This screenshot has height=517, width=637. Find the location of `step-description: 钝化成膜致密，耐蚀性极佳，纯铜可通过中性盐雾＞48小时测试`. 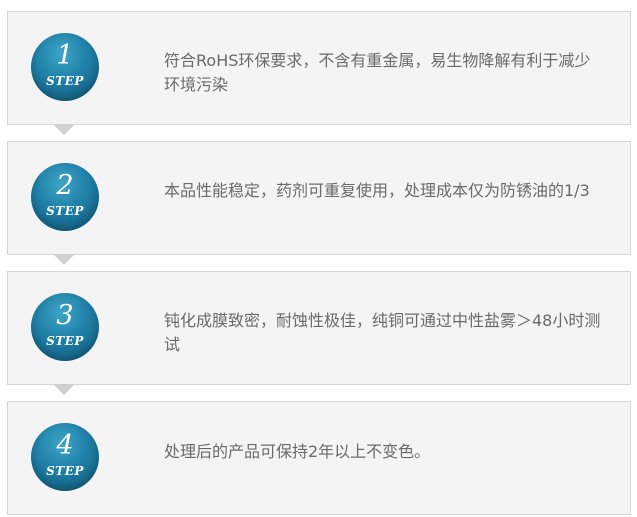

step-description: 钝化成膜致密，耐蚀性极佳，纯铜可通过中性盐雾＞48小时测试 is located at coordinates (382, 332).